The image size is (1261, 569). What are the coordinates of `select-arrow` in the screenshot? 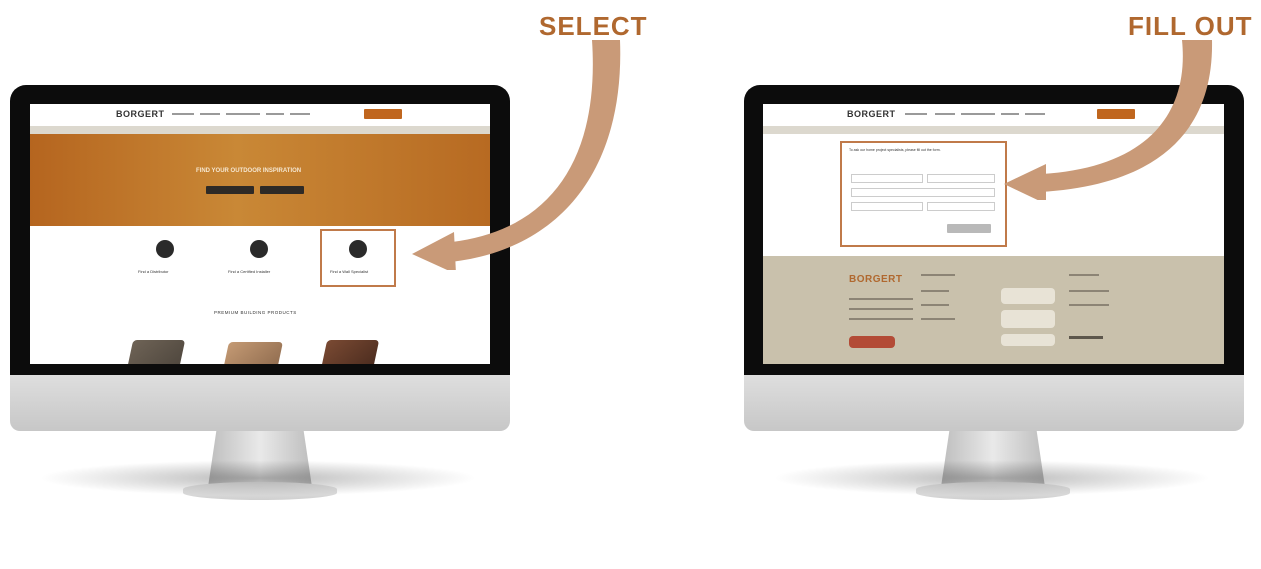 It's located at (516, 155).